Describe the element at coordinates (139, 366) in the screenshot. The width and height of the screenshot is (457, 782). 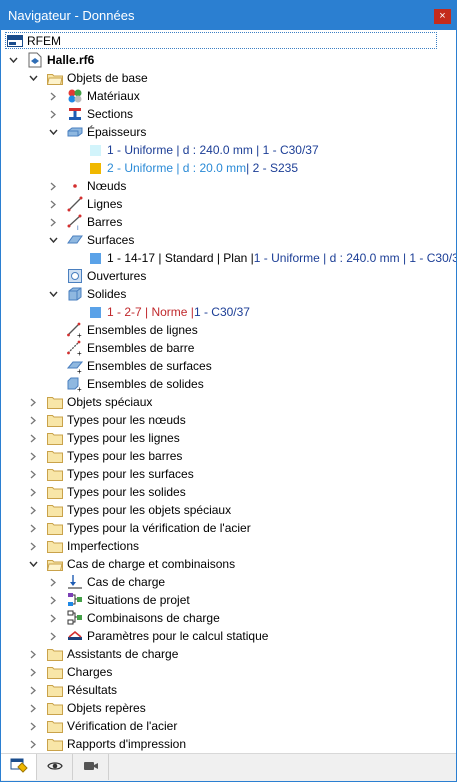
I see `tree-item-surface-sets: + Ensembles de surfaces` at that location.